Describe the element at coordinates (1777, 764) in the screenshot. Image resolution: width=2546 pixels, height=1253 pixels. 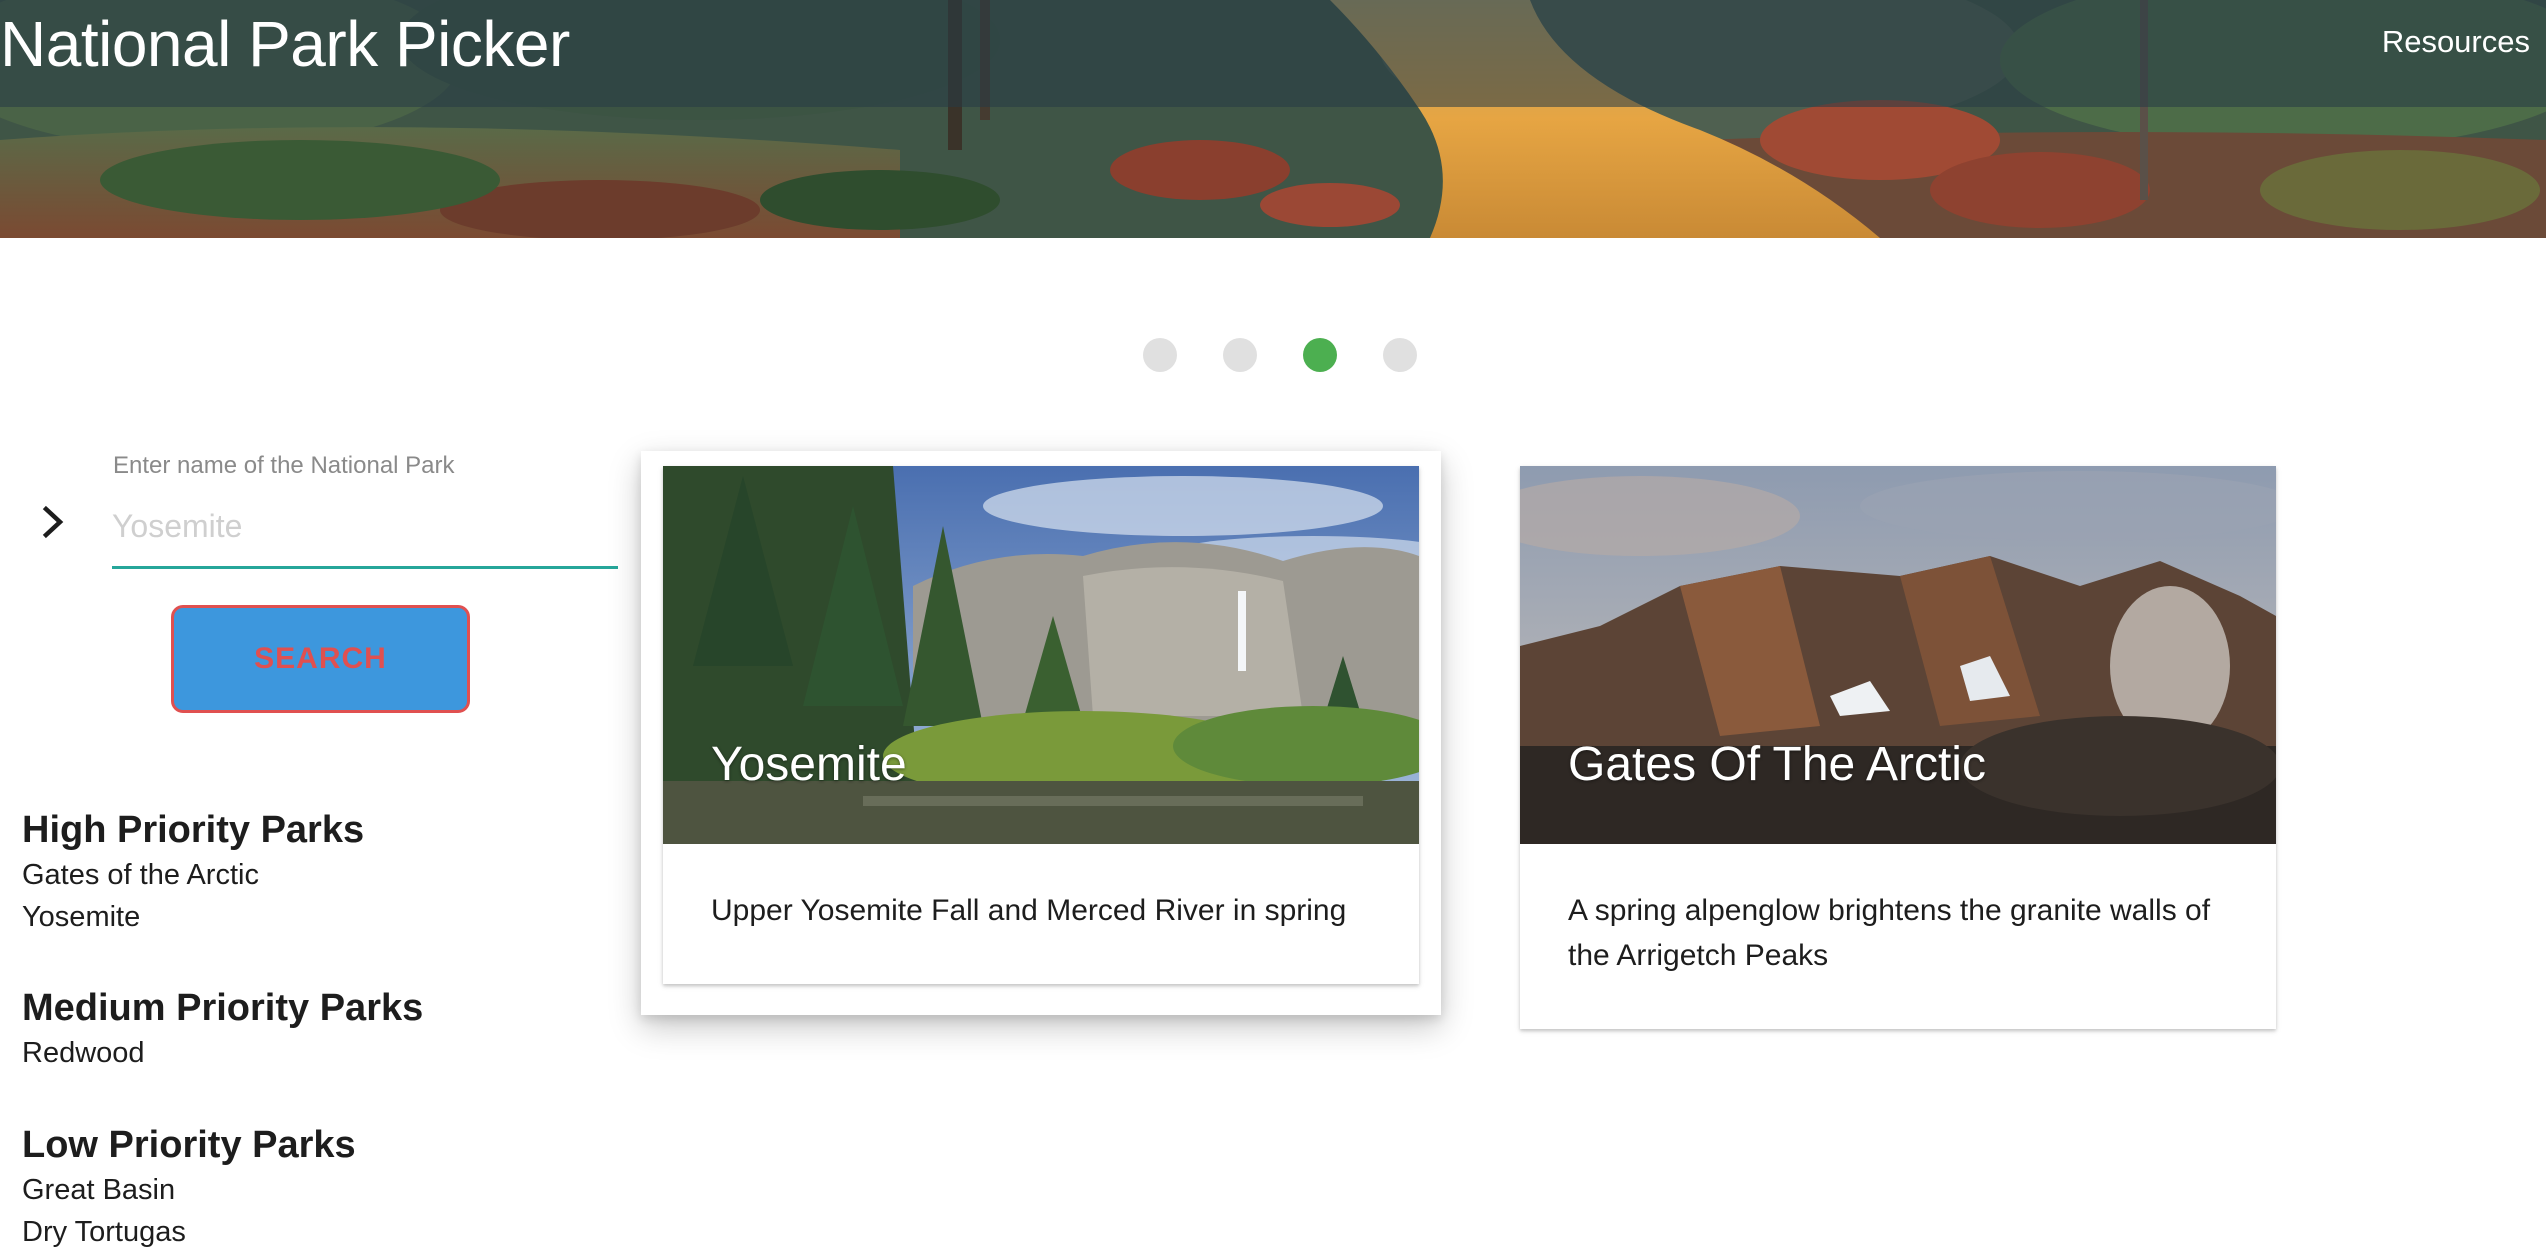
I see `park-card-title: Gates Of The Arctic` at that location.